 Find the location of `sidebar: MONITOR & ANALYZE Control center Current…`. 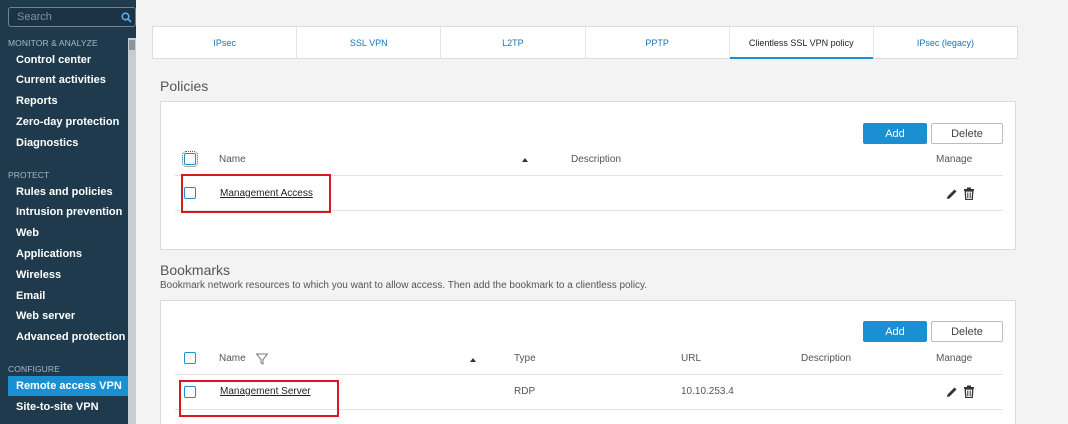

sidebar: MONITOR & ANALYZE Control center Current… is located at coordinates (68, 212).